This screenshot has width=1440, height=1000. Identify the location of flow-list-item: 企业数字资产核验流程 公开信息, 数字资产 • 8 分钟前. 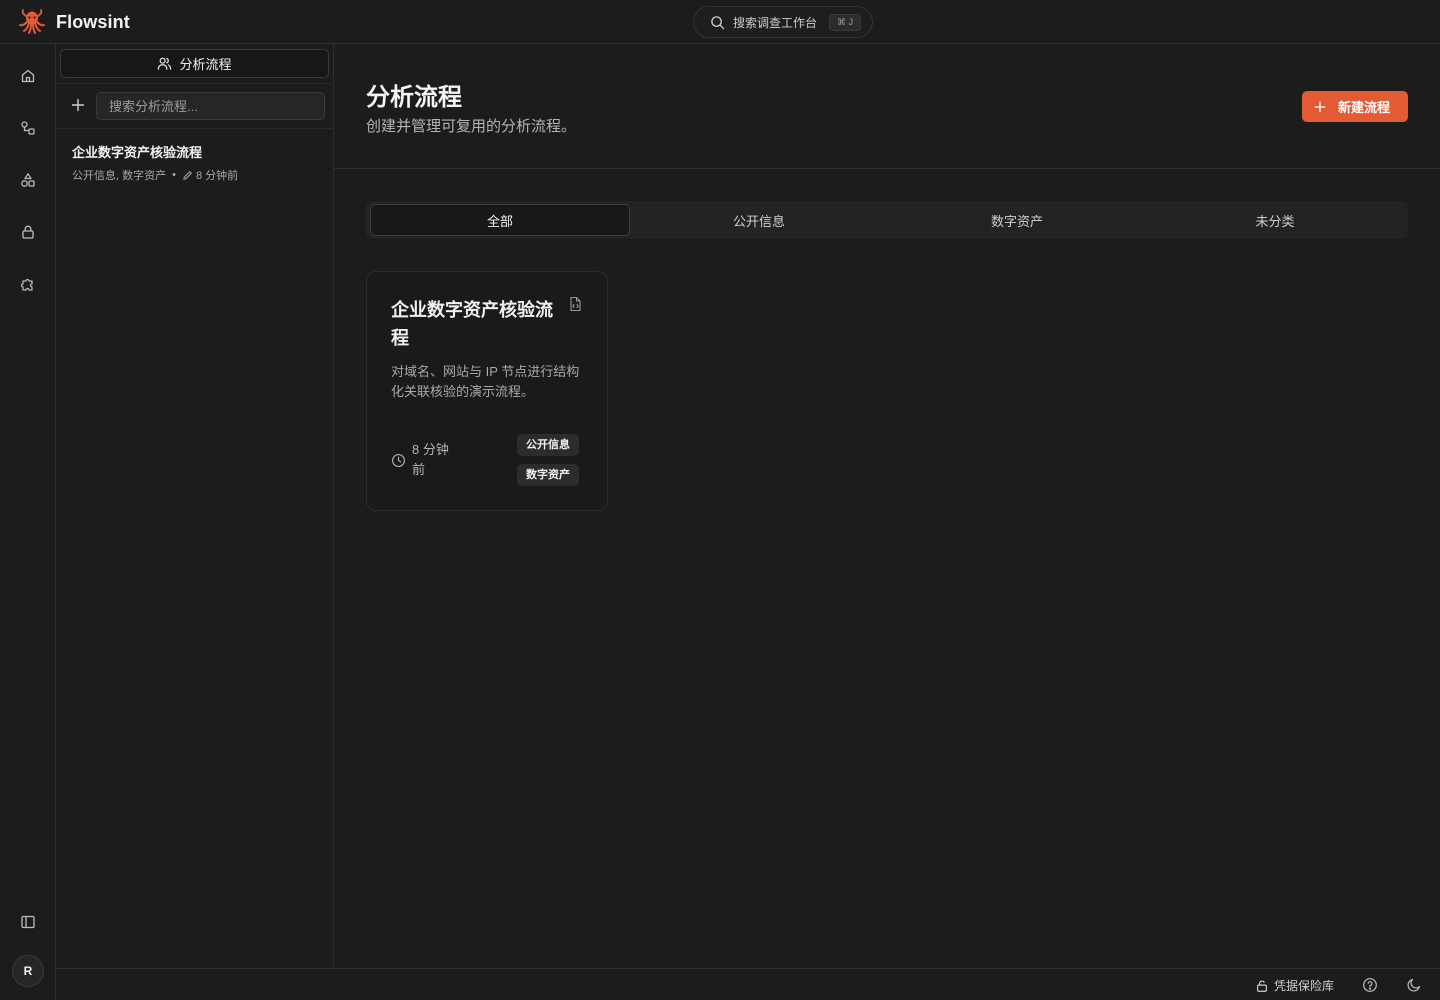
(197, 162).